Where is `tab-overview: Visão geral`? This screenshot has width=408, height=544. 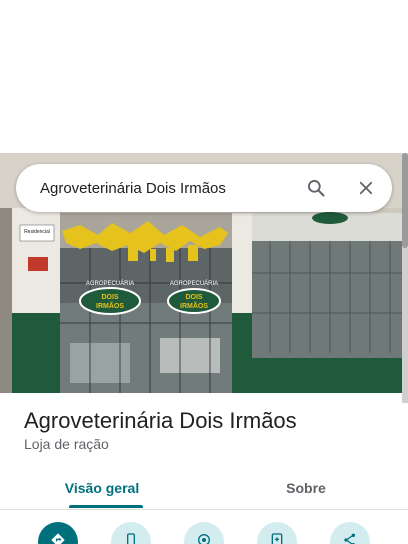 tab-overview: Visão geral is located at coordinates (102, 488).